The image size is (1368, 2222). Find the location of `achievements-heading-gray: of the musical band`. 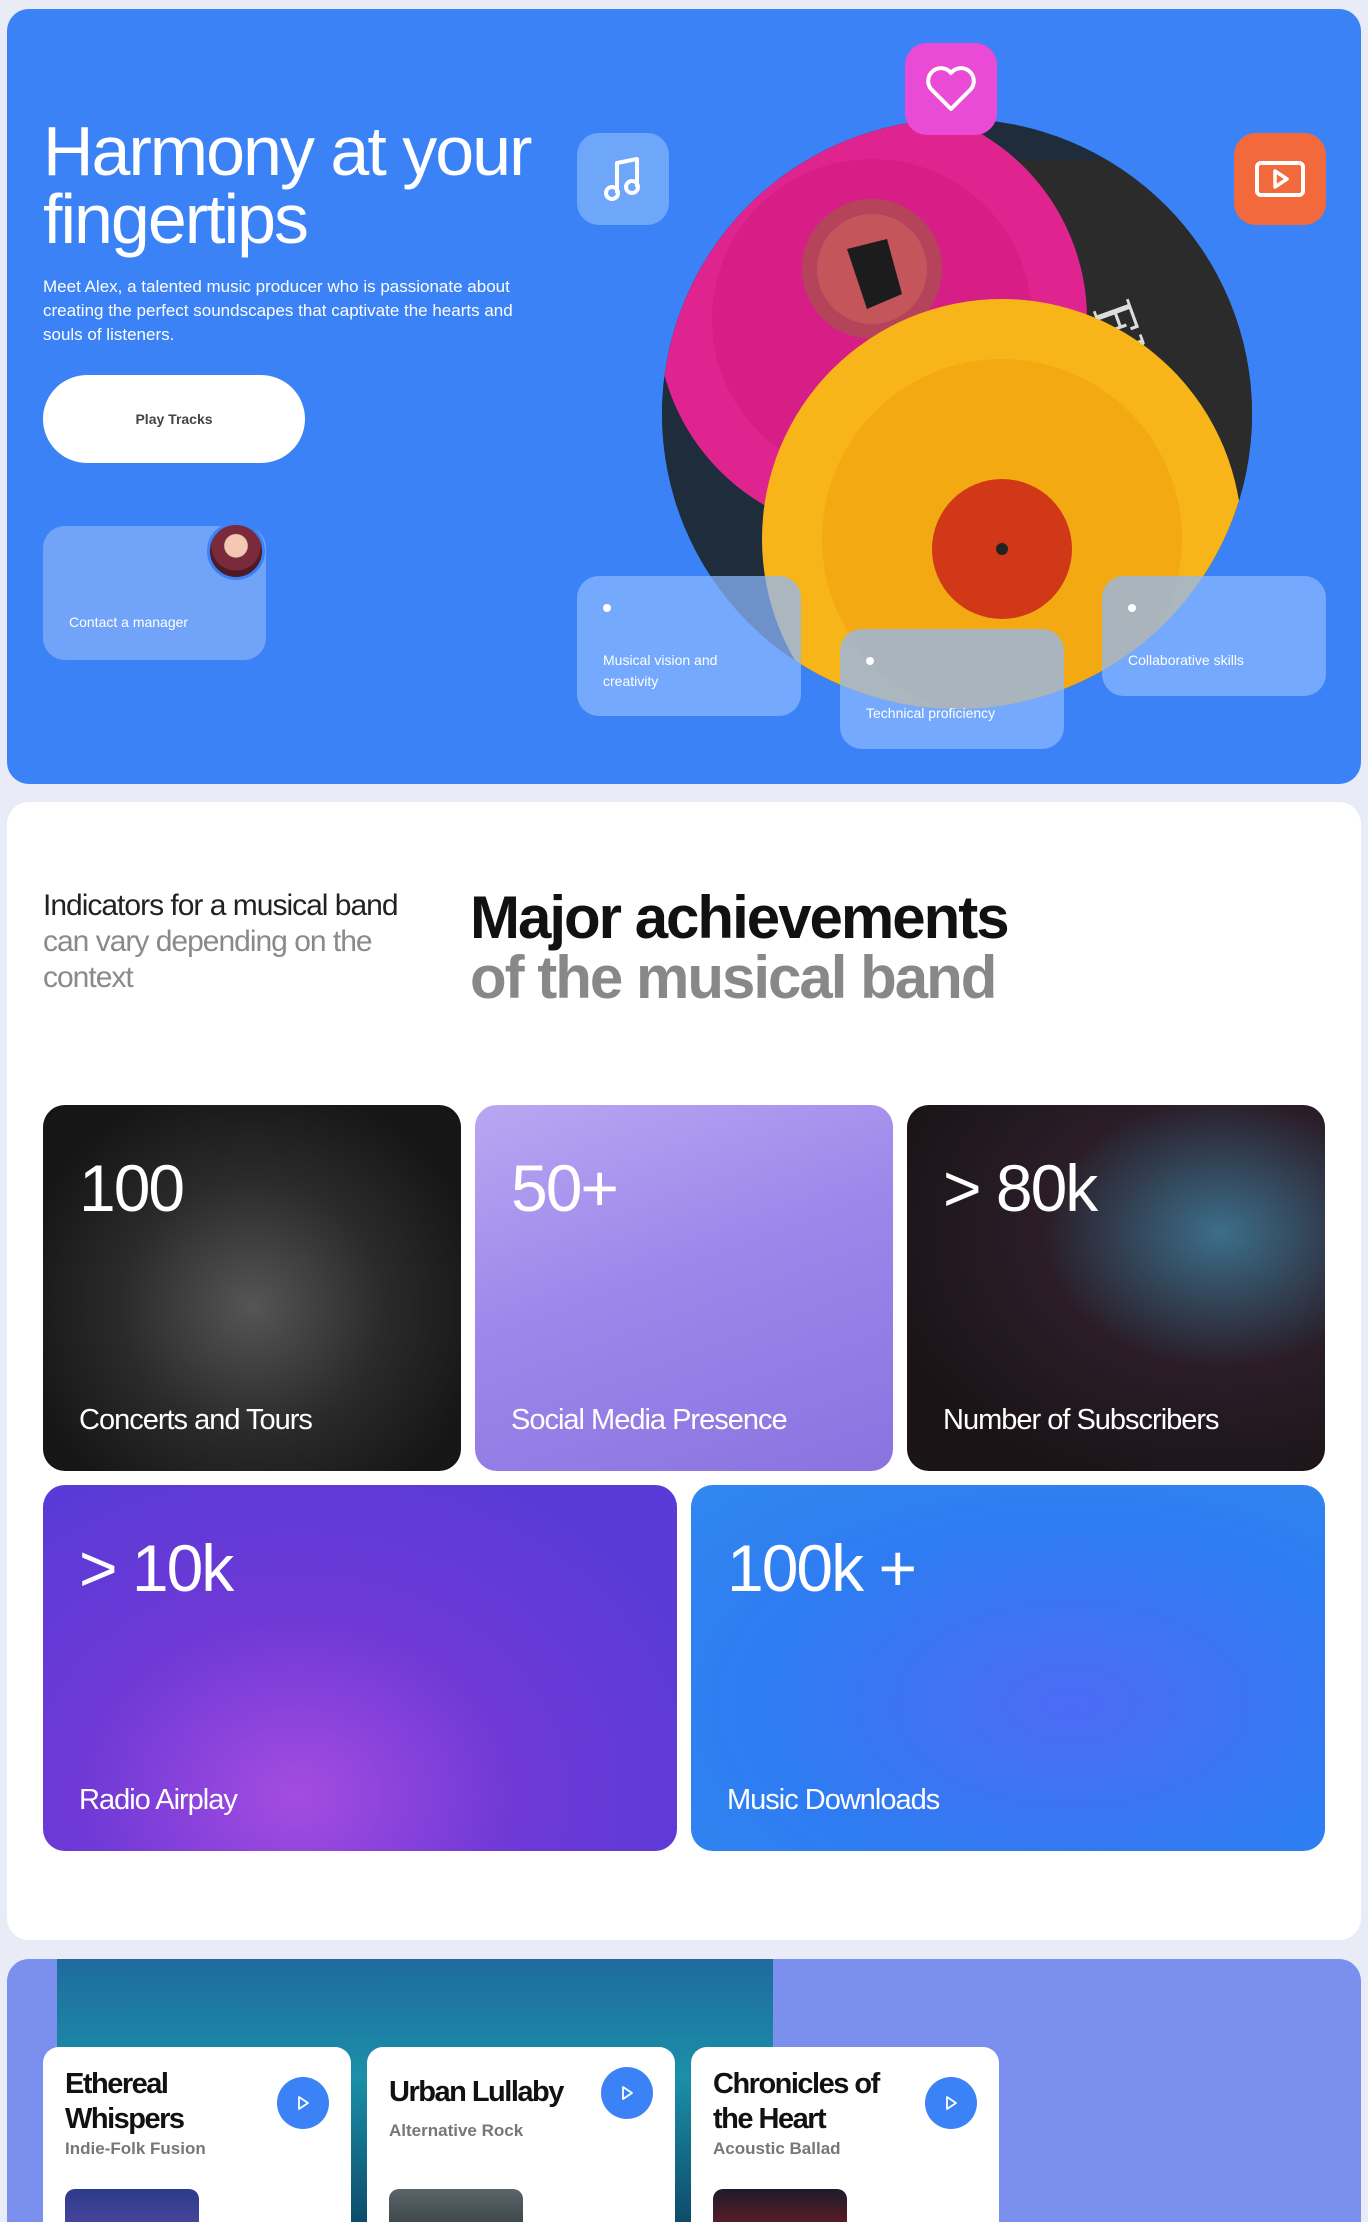

achievements-heading-gray: of the musical band is located at coordinates (733, 977).